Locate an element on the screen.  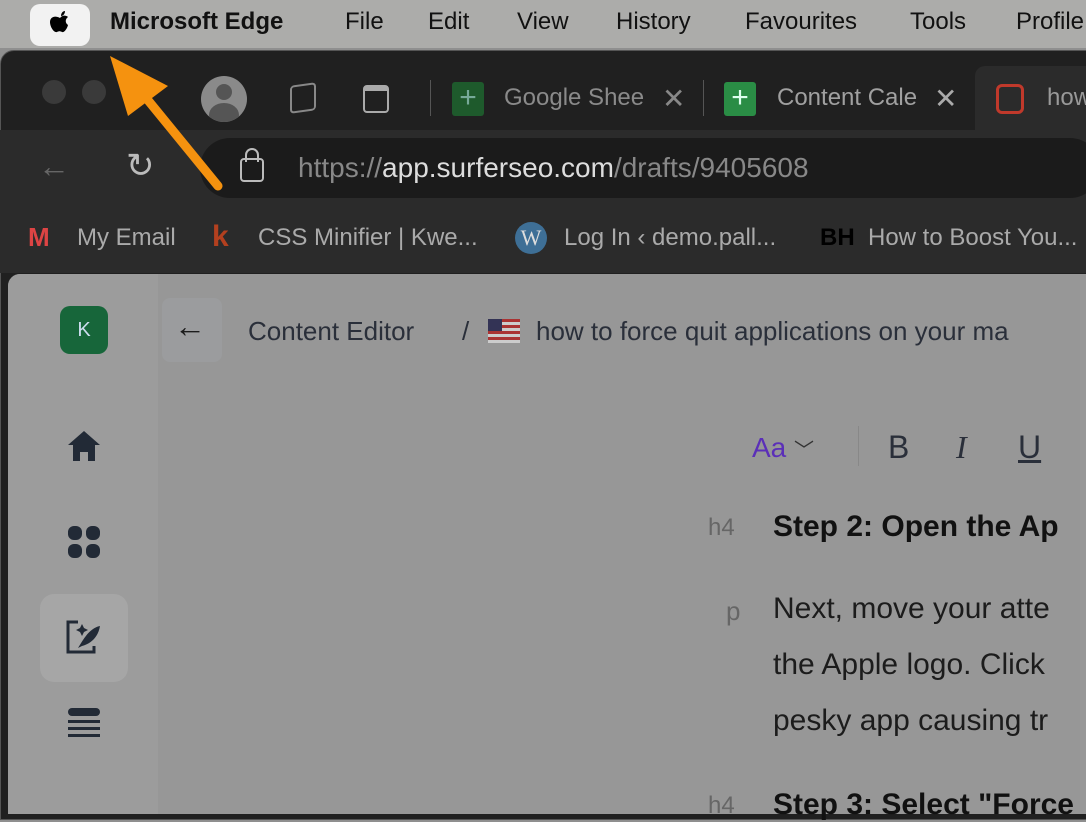
annotation-arrow is located at coordinates (166, 123).